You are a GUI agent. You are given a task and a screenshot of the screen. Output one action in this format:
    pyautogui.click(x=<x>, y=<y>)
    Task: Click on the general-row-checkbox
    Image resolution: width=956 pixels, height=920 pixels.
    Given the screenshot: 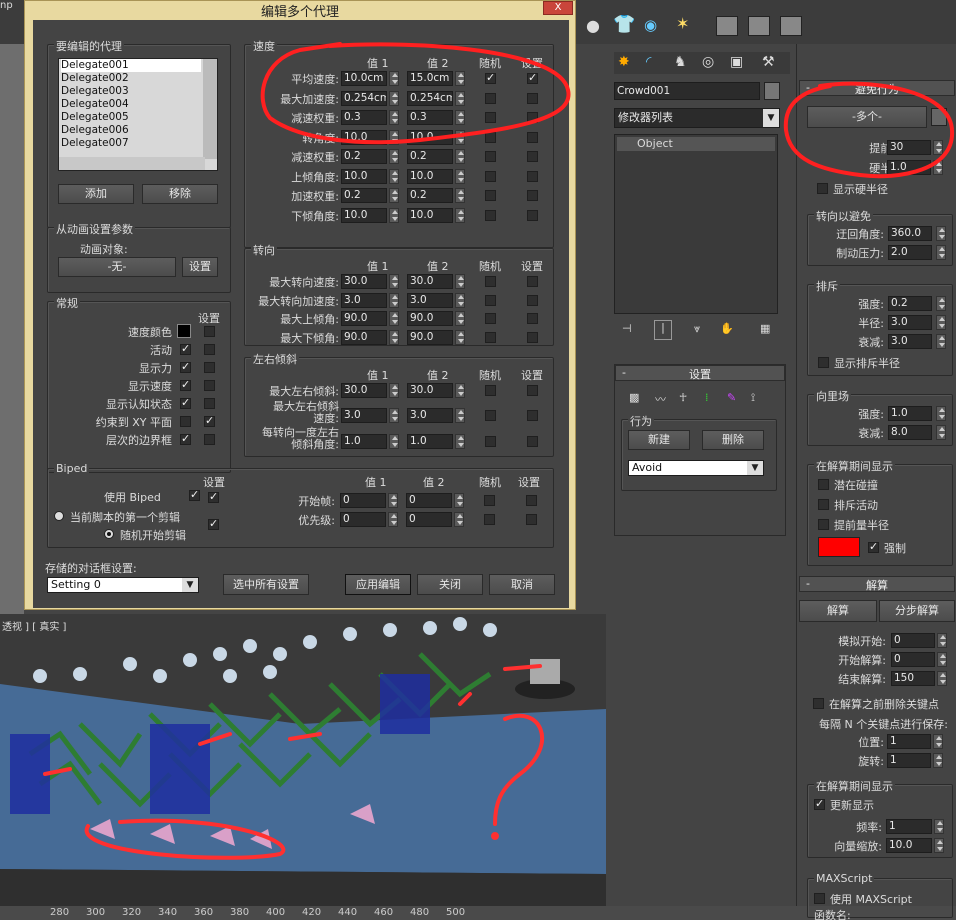 What is the action you would take?
    pyautogui.click(x=185, y=366)
    